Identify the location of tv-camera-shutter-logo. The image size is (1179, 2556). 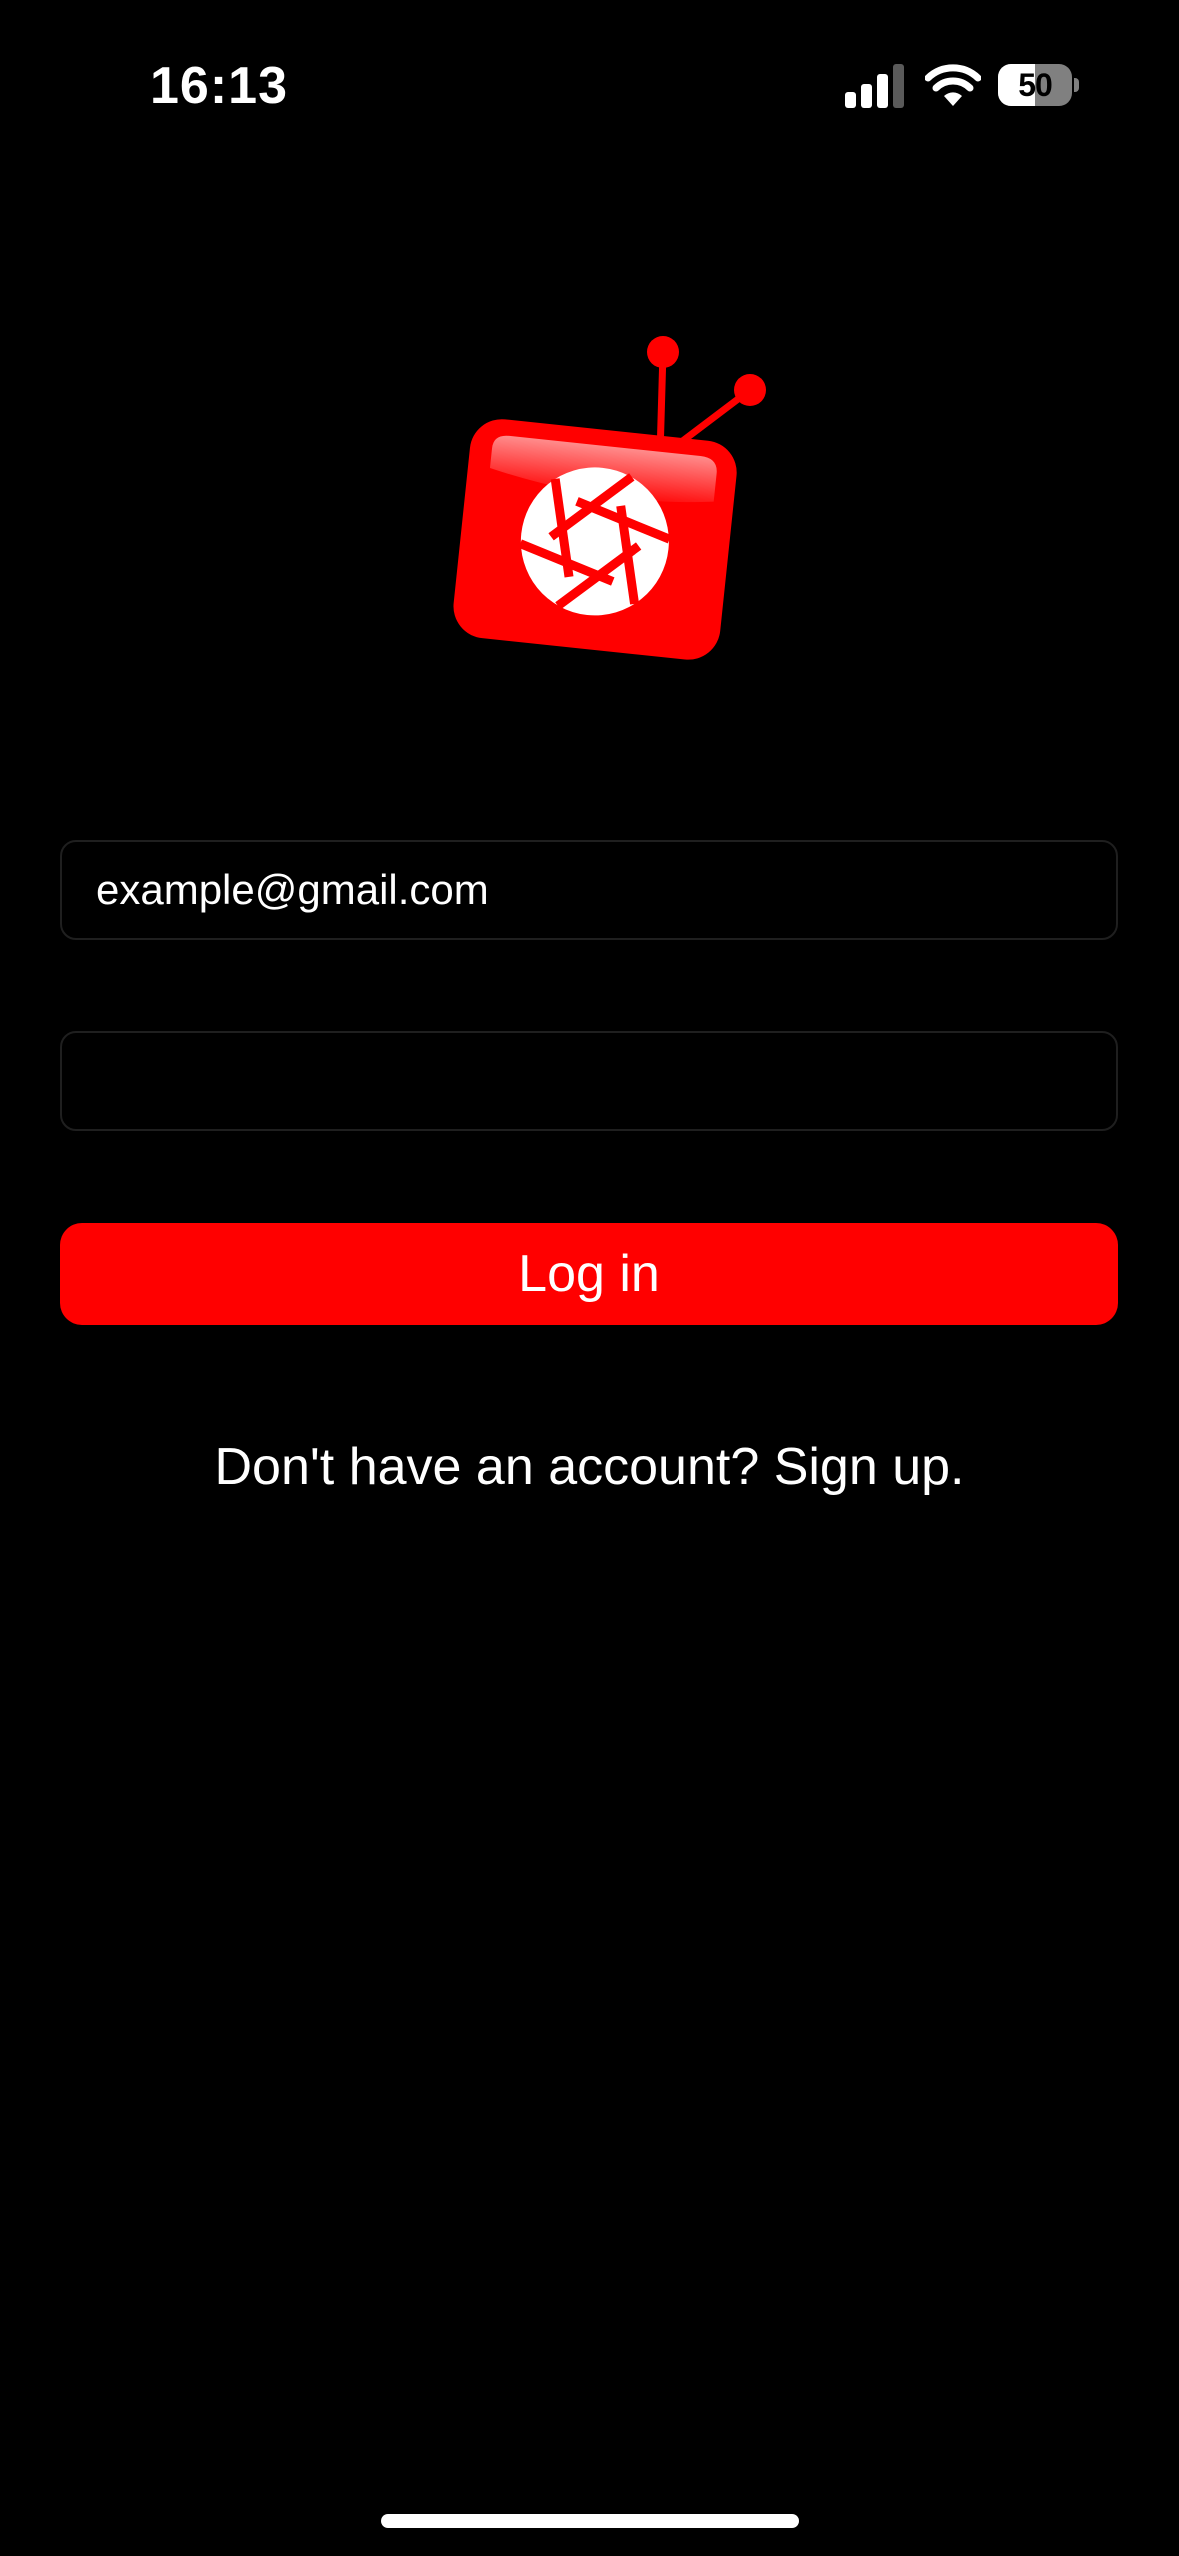
(609, 498).